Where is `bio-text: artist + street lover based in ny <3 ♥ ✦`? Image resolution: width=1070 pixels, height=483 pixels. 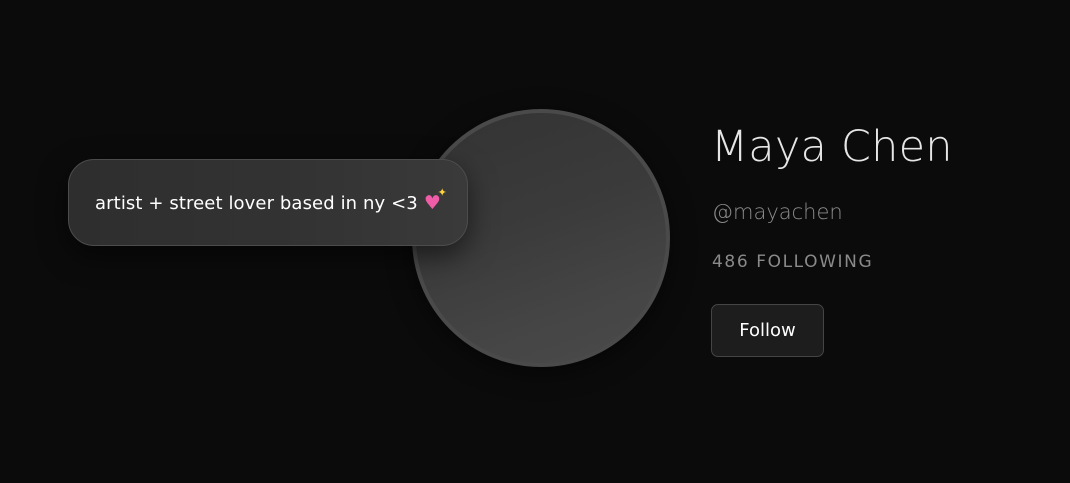
bio-text: artist + street lover based in ny <3 ♥ ✦ is located at coordinates (271, 199).